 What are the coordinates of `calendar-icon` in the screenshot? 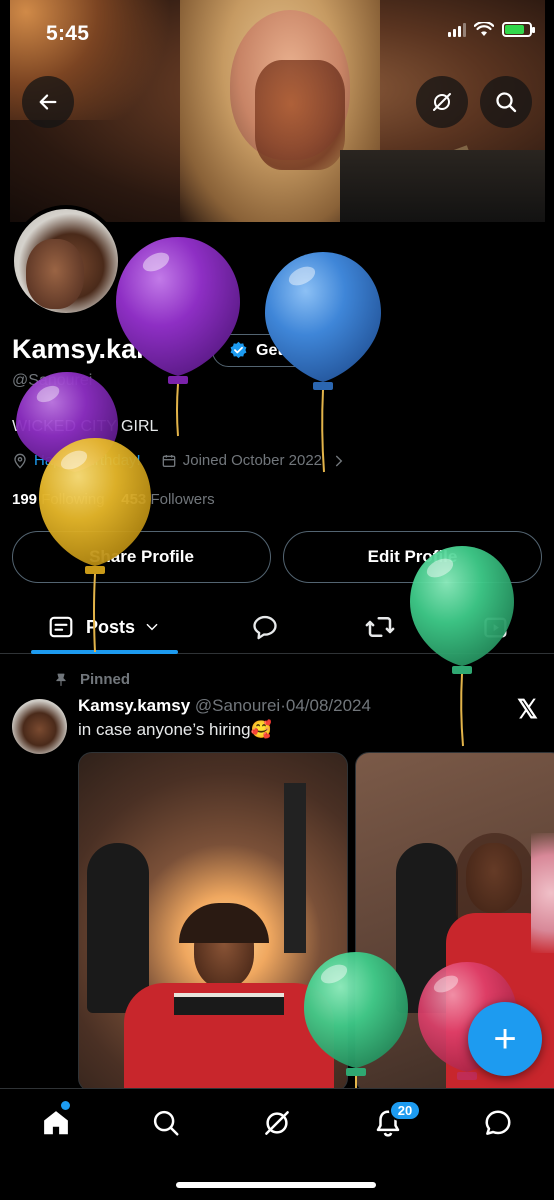 It's located at (169, 460).